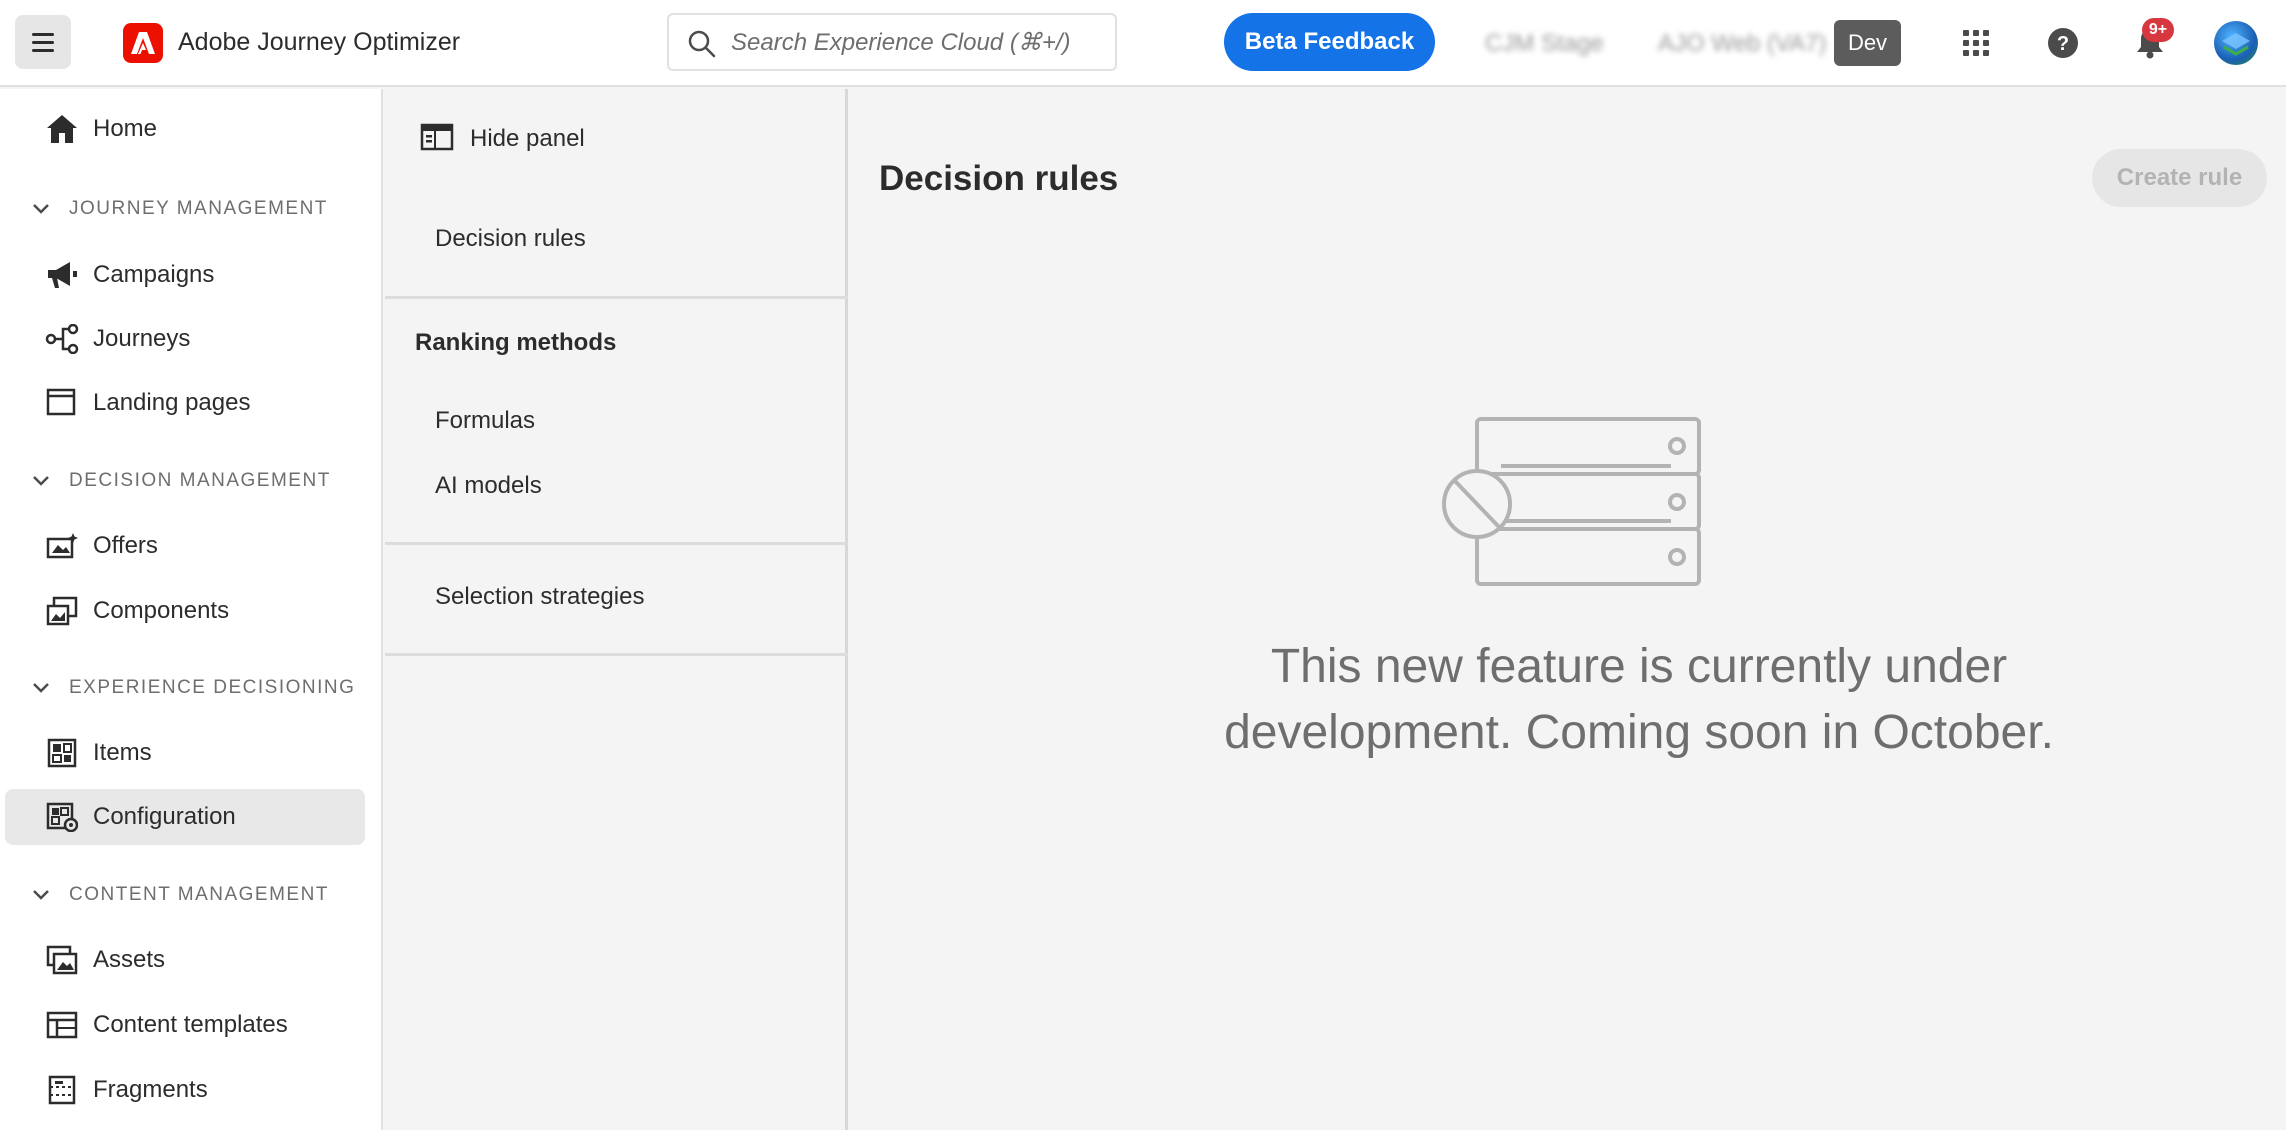  I want to click on nav-item-content-templates: Content templates, so click(185, 1025).